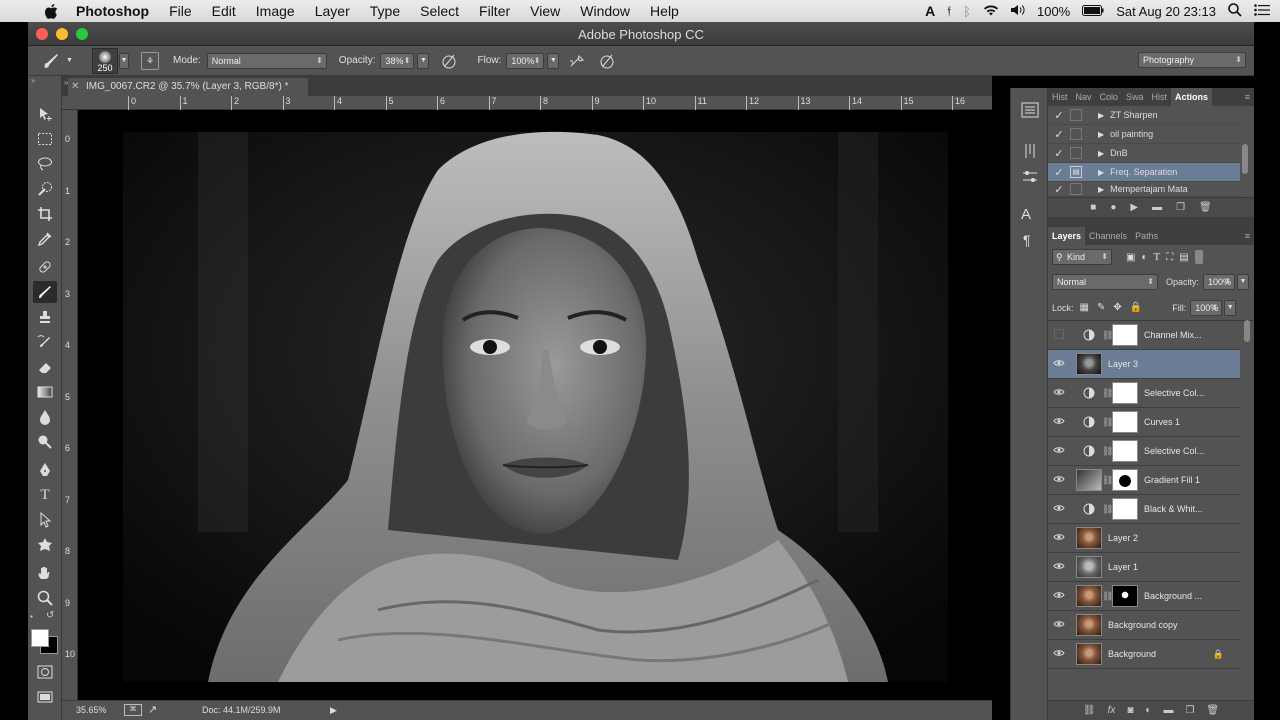 Image resolution: width=1280 pixels, height=720 pixels. I want to click on spotlight-icon, so click(1235, 11).